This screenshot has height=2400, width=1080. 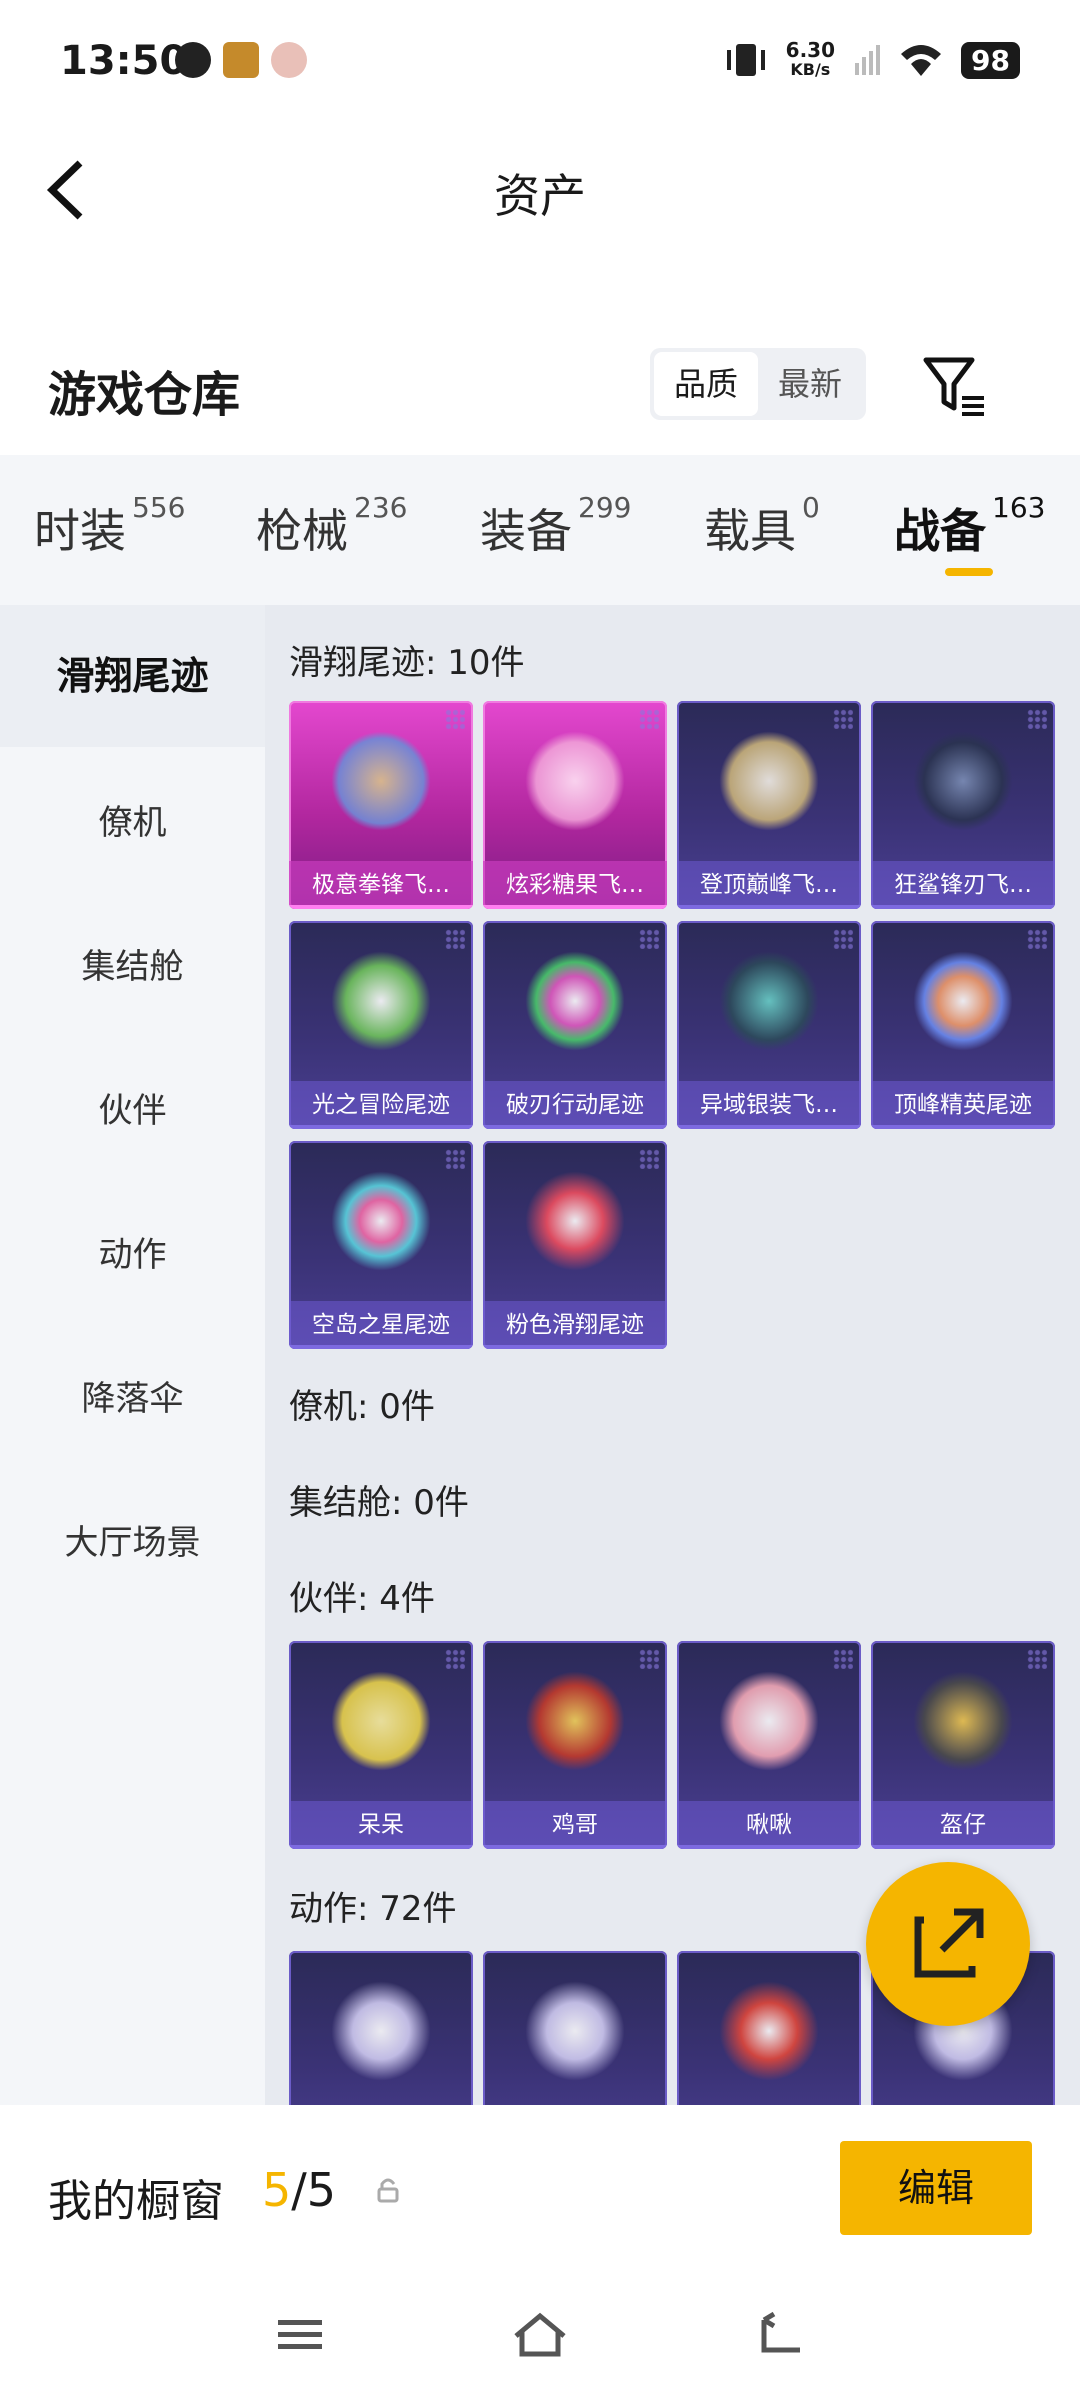 What do you see at coordinates (762, 526) in the screenshot?
I see `tab-vehicles: 载具 0` at bounding box center [762, 526].